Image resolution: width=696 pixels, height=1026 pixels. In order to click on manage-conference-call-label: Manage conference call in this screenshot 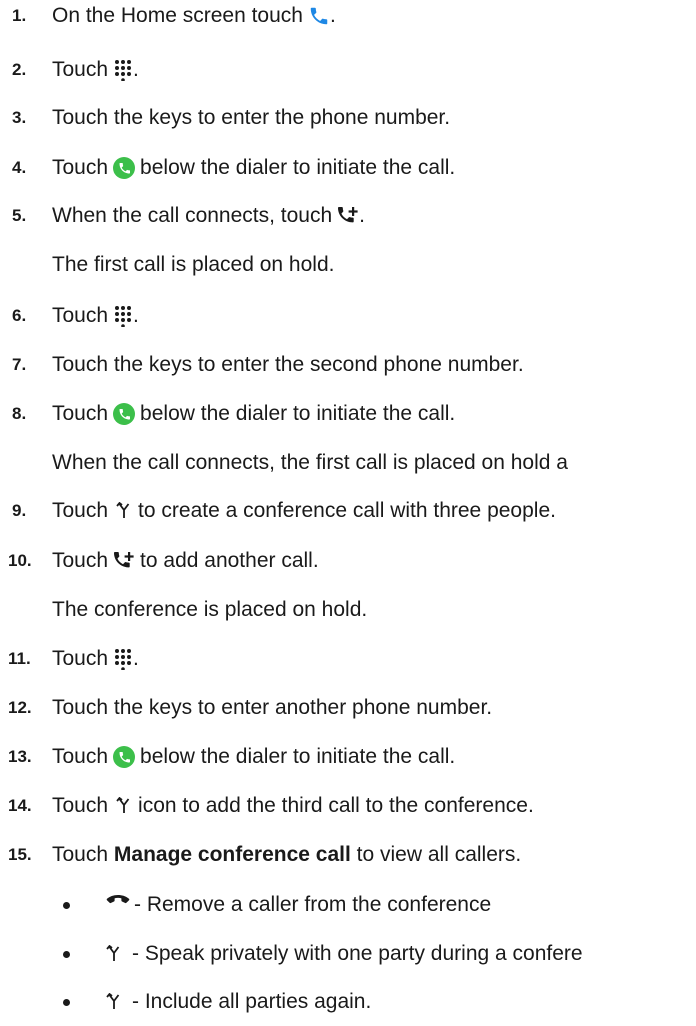, I will do `click(232, 854)`.